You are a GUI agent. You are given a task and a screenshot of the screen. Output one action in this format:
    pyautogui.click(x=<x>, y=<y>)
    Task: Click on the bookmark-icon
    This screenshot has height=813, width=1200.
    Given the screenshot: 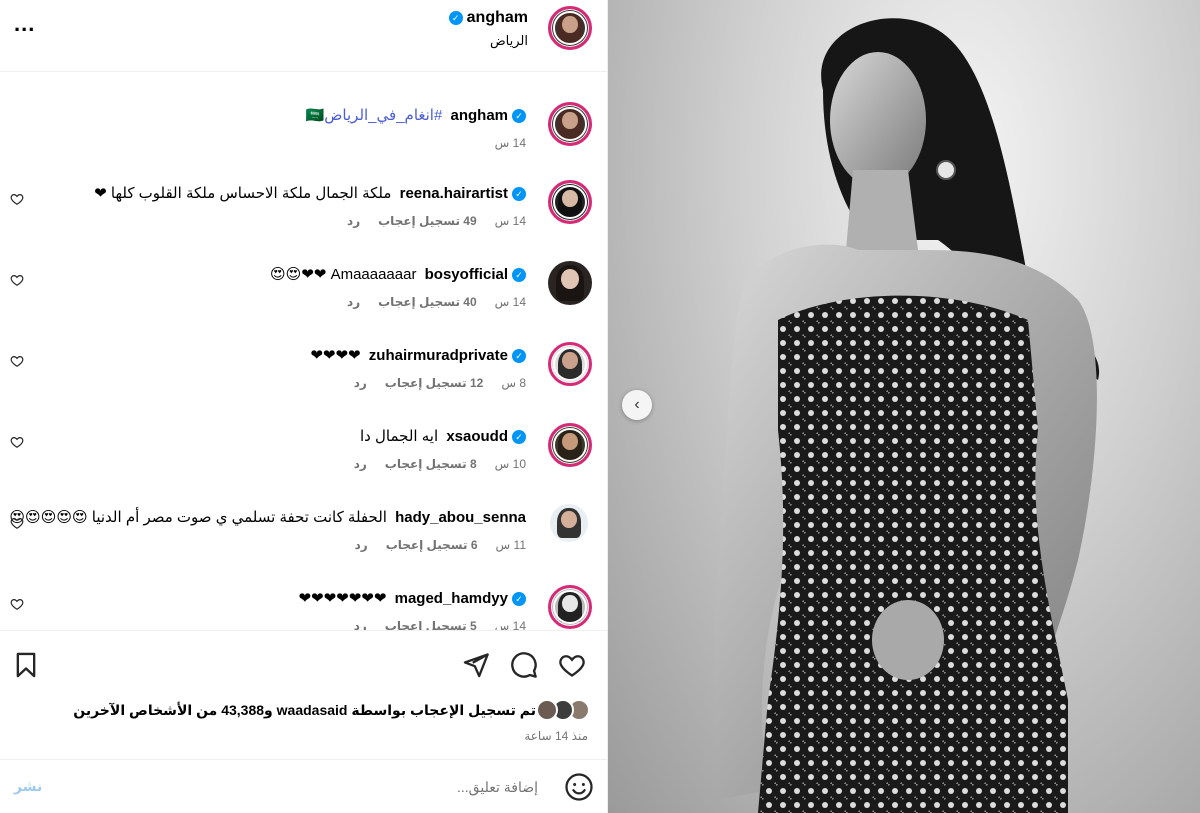 What is the action you would take?
    pyautogui.click(x=26, y=665)
    